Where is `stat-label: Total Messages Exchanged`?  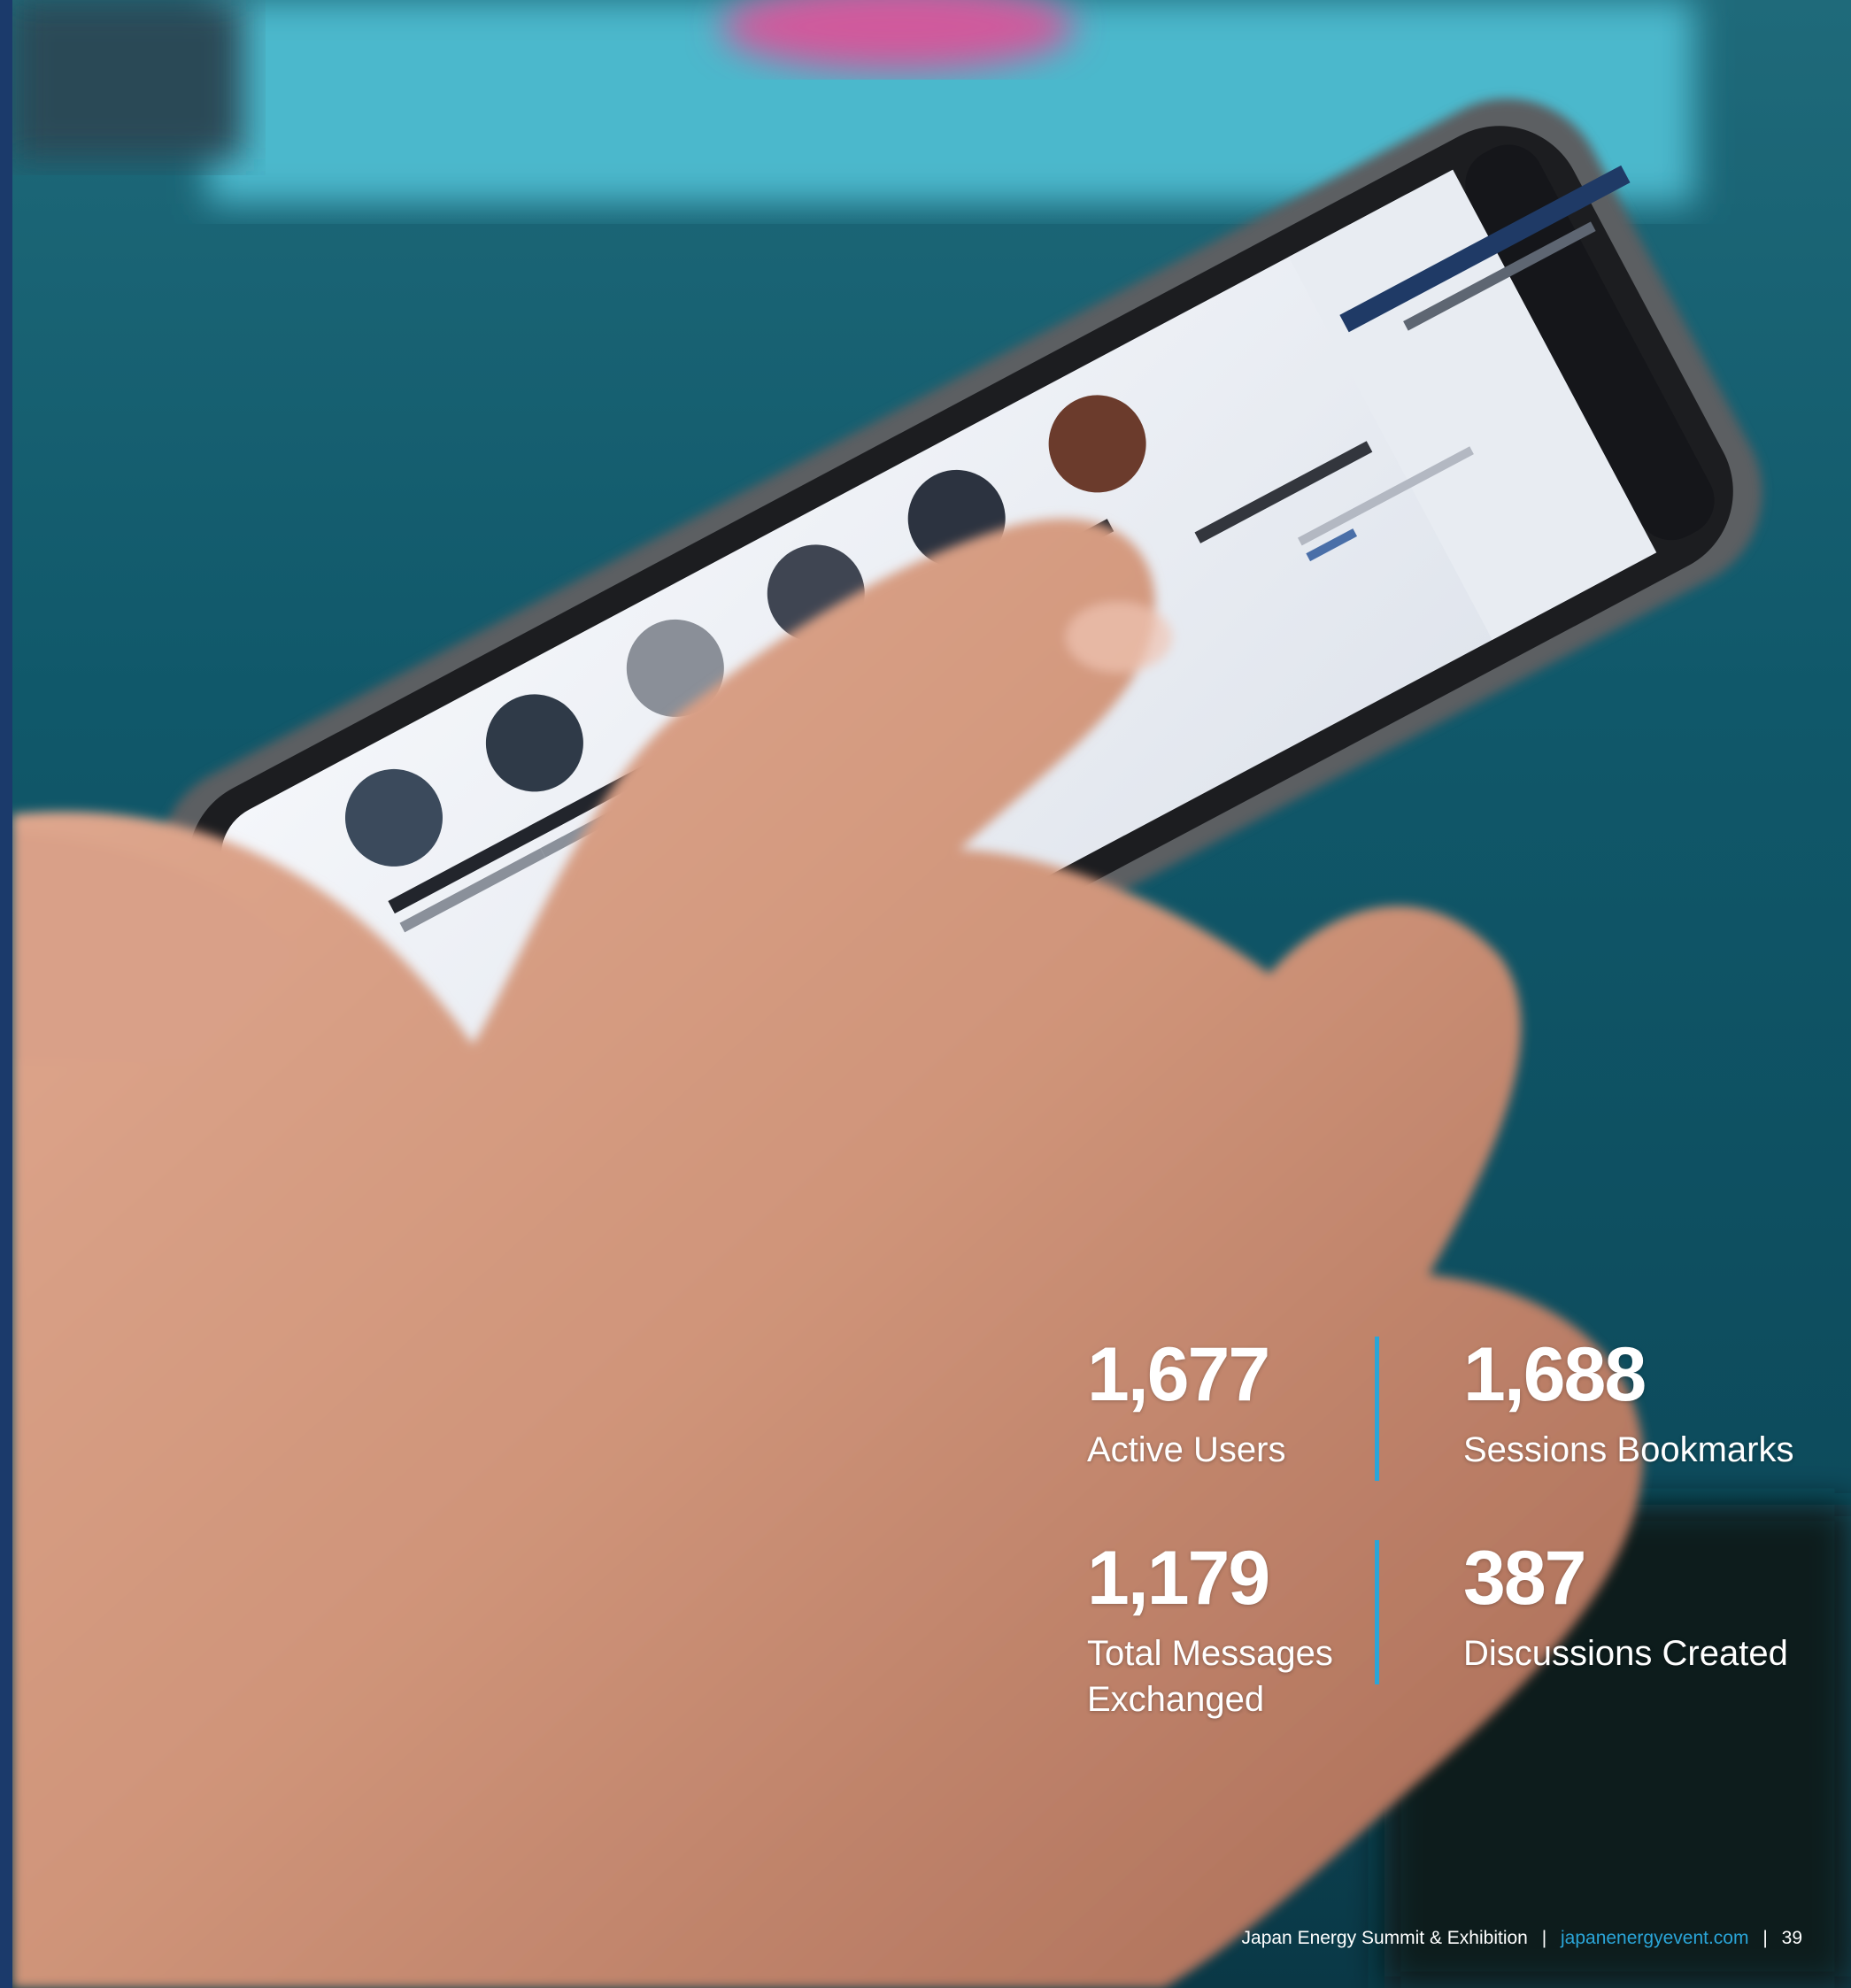
stat-label: Total Messages Exchanged is located at coordinates (1210, 1676).